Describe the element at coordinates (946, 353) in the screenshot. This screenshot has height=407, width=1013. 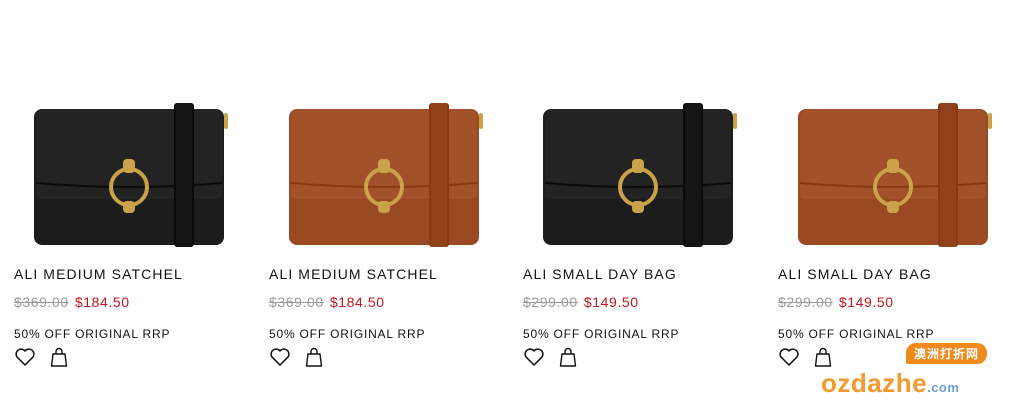
I see `watermark-tag: 澳洲打折网` at that location.